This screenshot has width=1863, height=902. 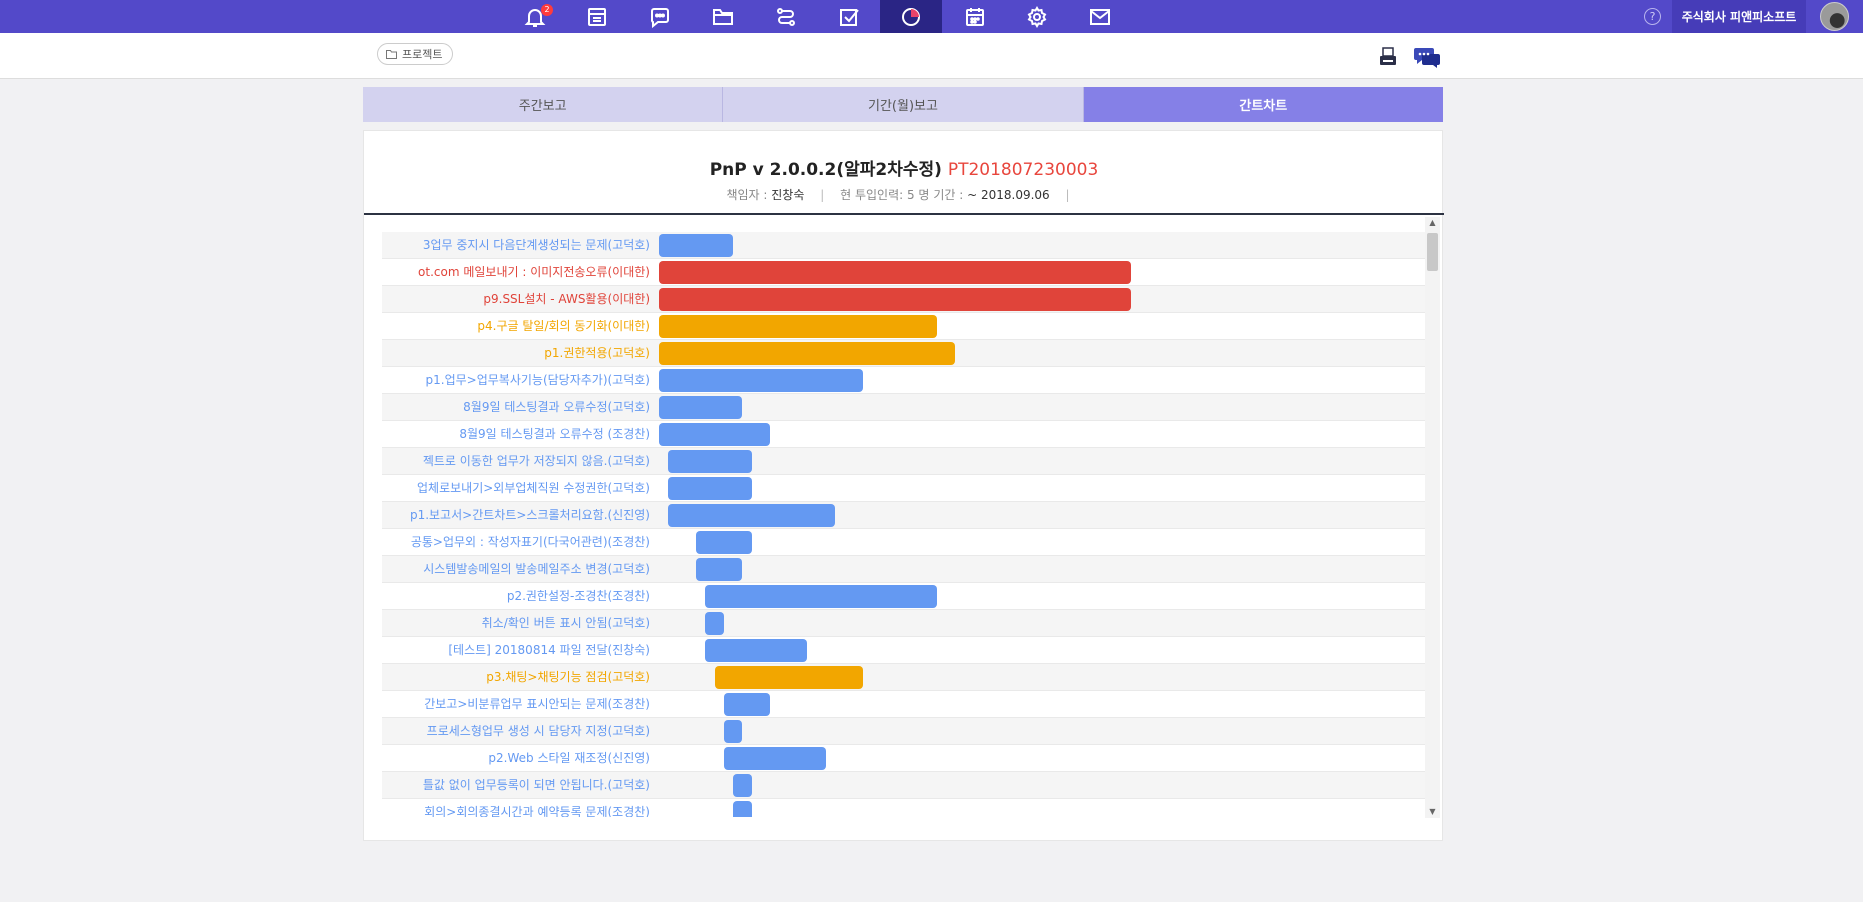 What do you see at coordinates (516, 731) in the screenshot?
I see `task-label: 프로세스형업무 생성 시 담당자 지정(고덕호)` at bounding box center [516, 731].